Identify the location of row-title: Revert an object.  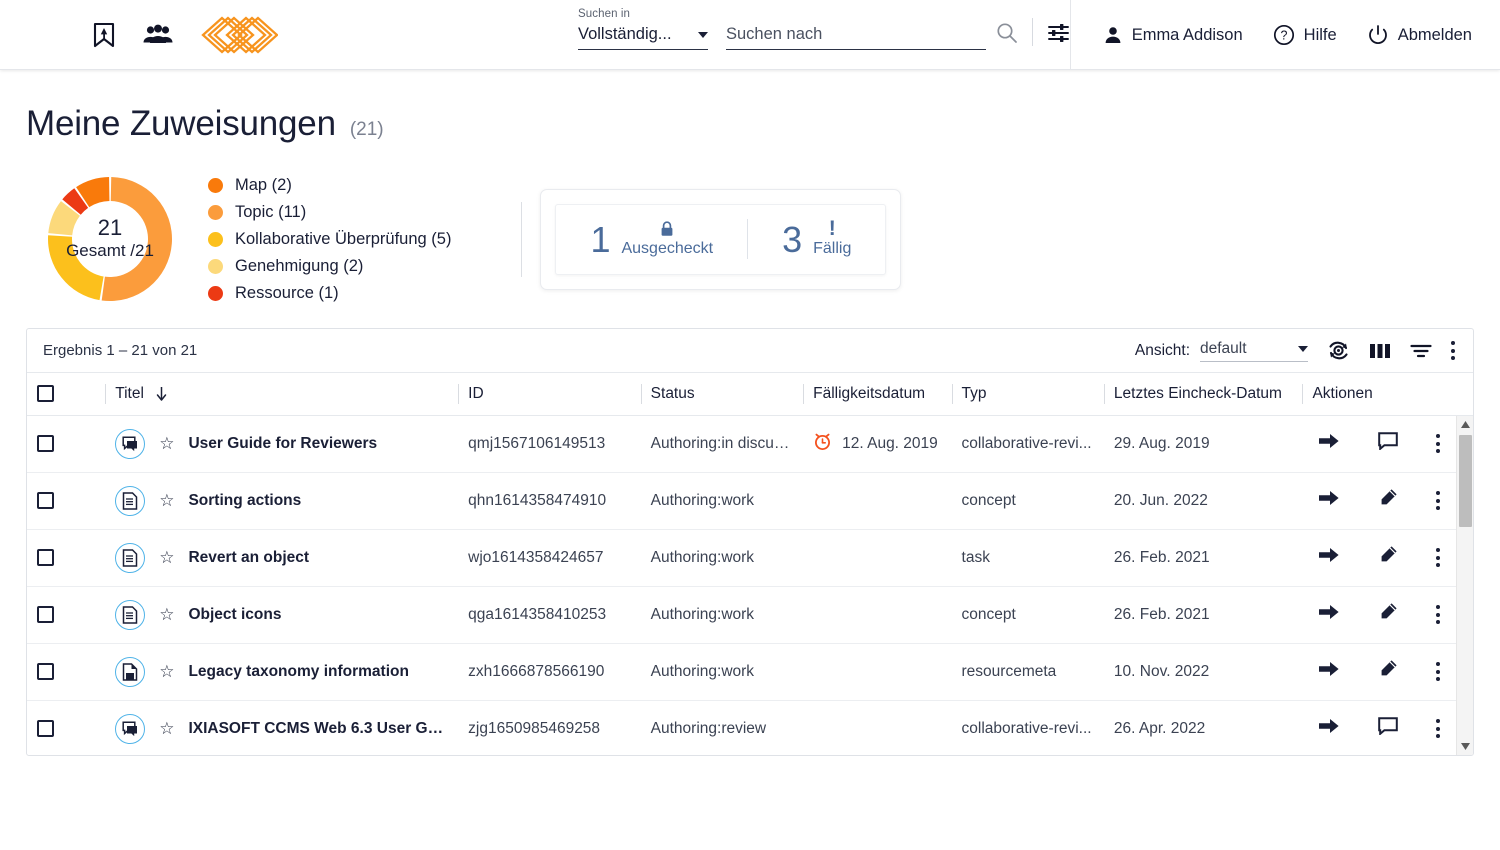
(248, 558).